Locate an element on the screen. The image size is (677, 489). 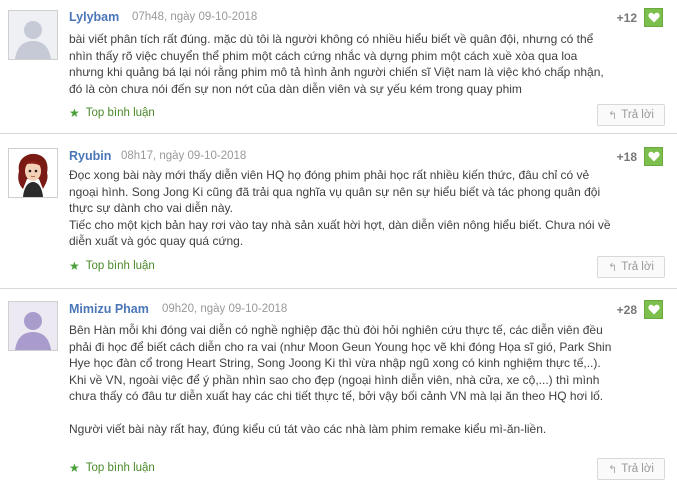
vote-count: +28 is located at coordinates (626, 310).